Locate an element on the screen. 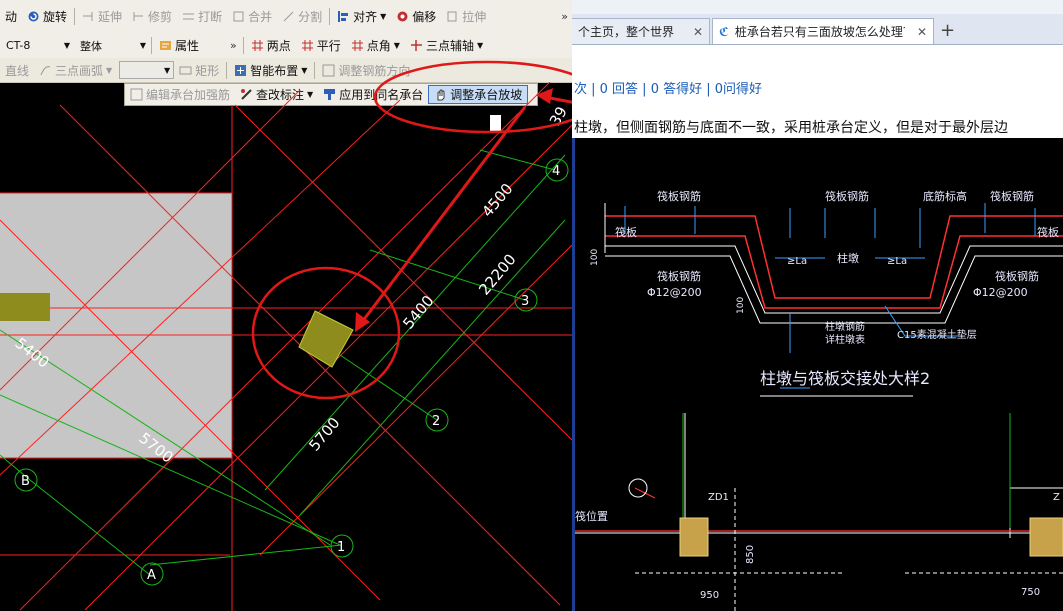  detail-dim: 950 is located at coordinates (709, 595).